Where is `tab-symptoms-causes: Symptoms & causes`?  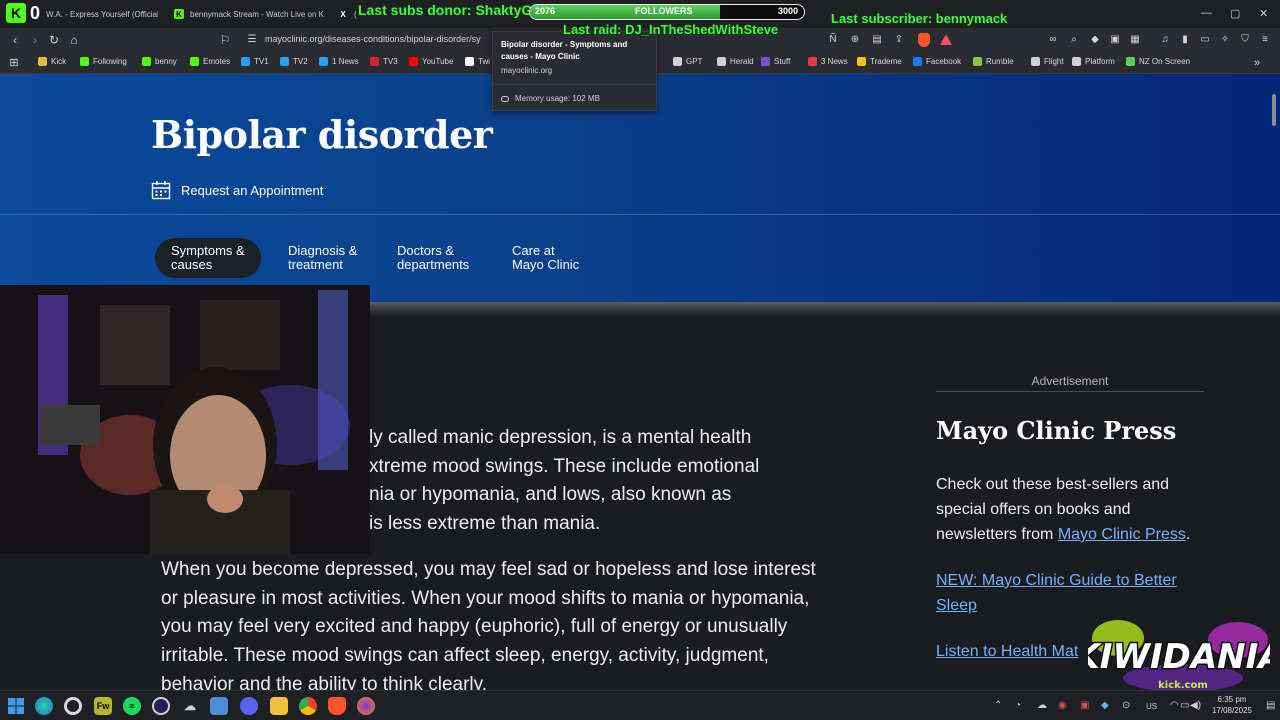 tab-symptoms-causes: Symptoms & causes is located at coordinates (208, 258).